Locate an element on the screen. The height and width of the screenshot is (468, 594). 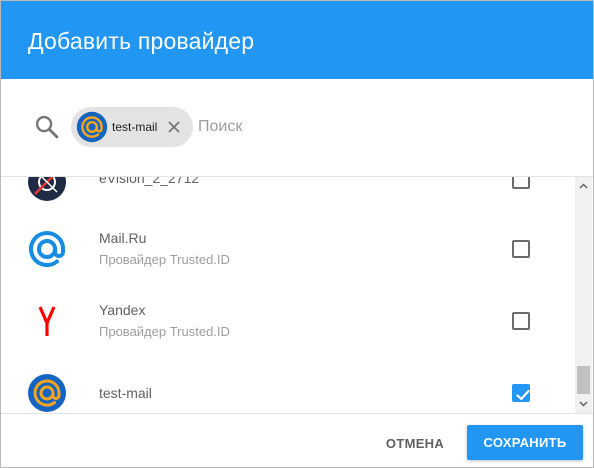
yandex-logo-icon is located at coordinates (47, 321).